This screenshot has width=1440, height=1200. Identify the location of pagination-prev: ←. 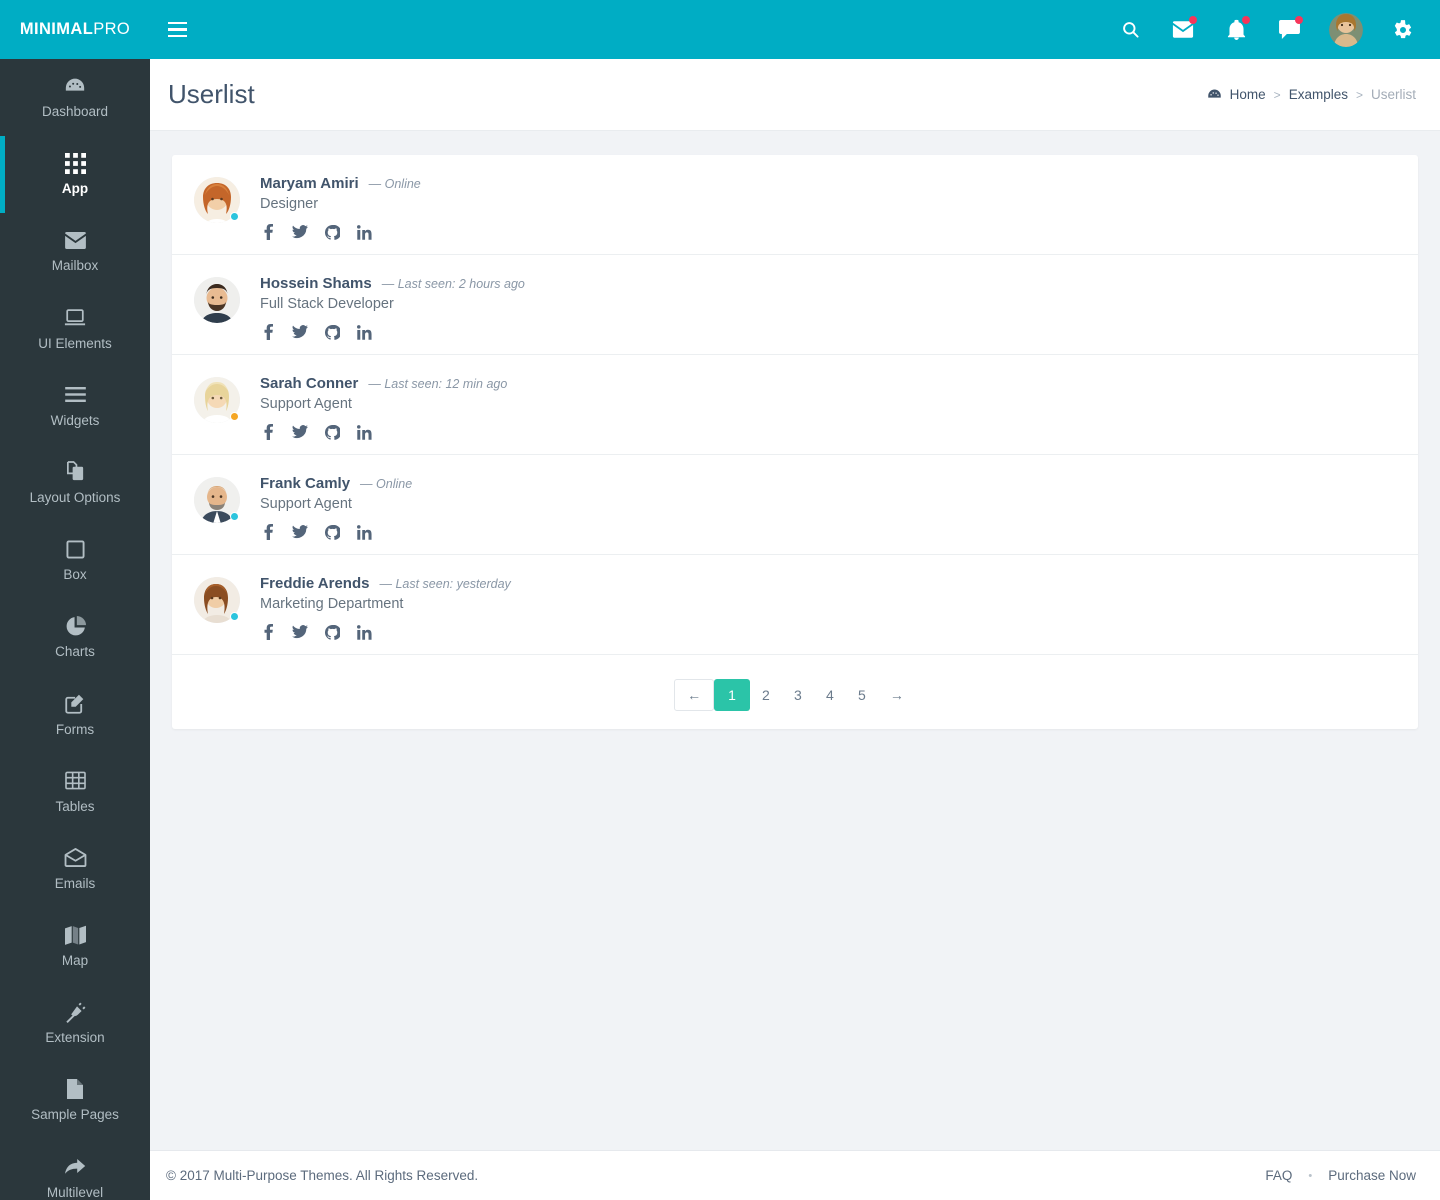
(694, 695).